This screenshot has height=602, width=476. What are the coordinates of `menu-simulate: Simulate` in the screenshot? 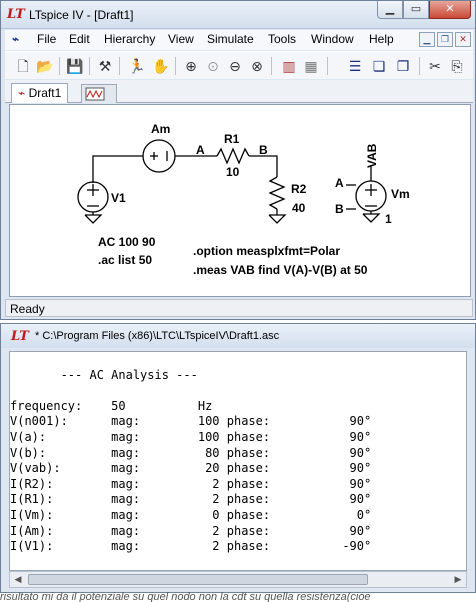 It's located at (230, 39).